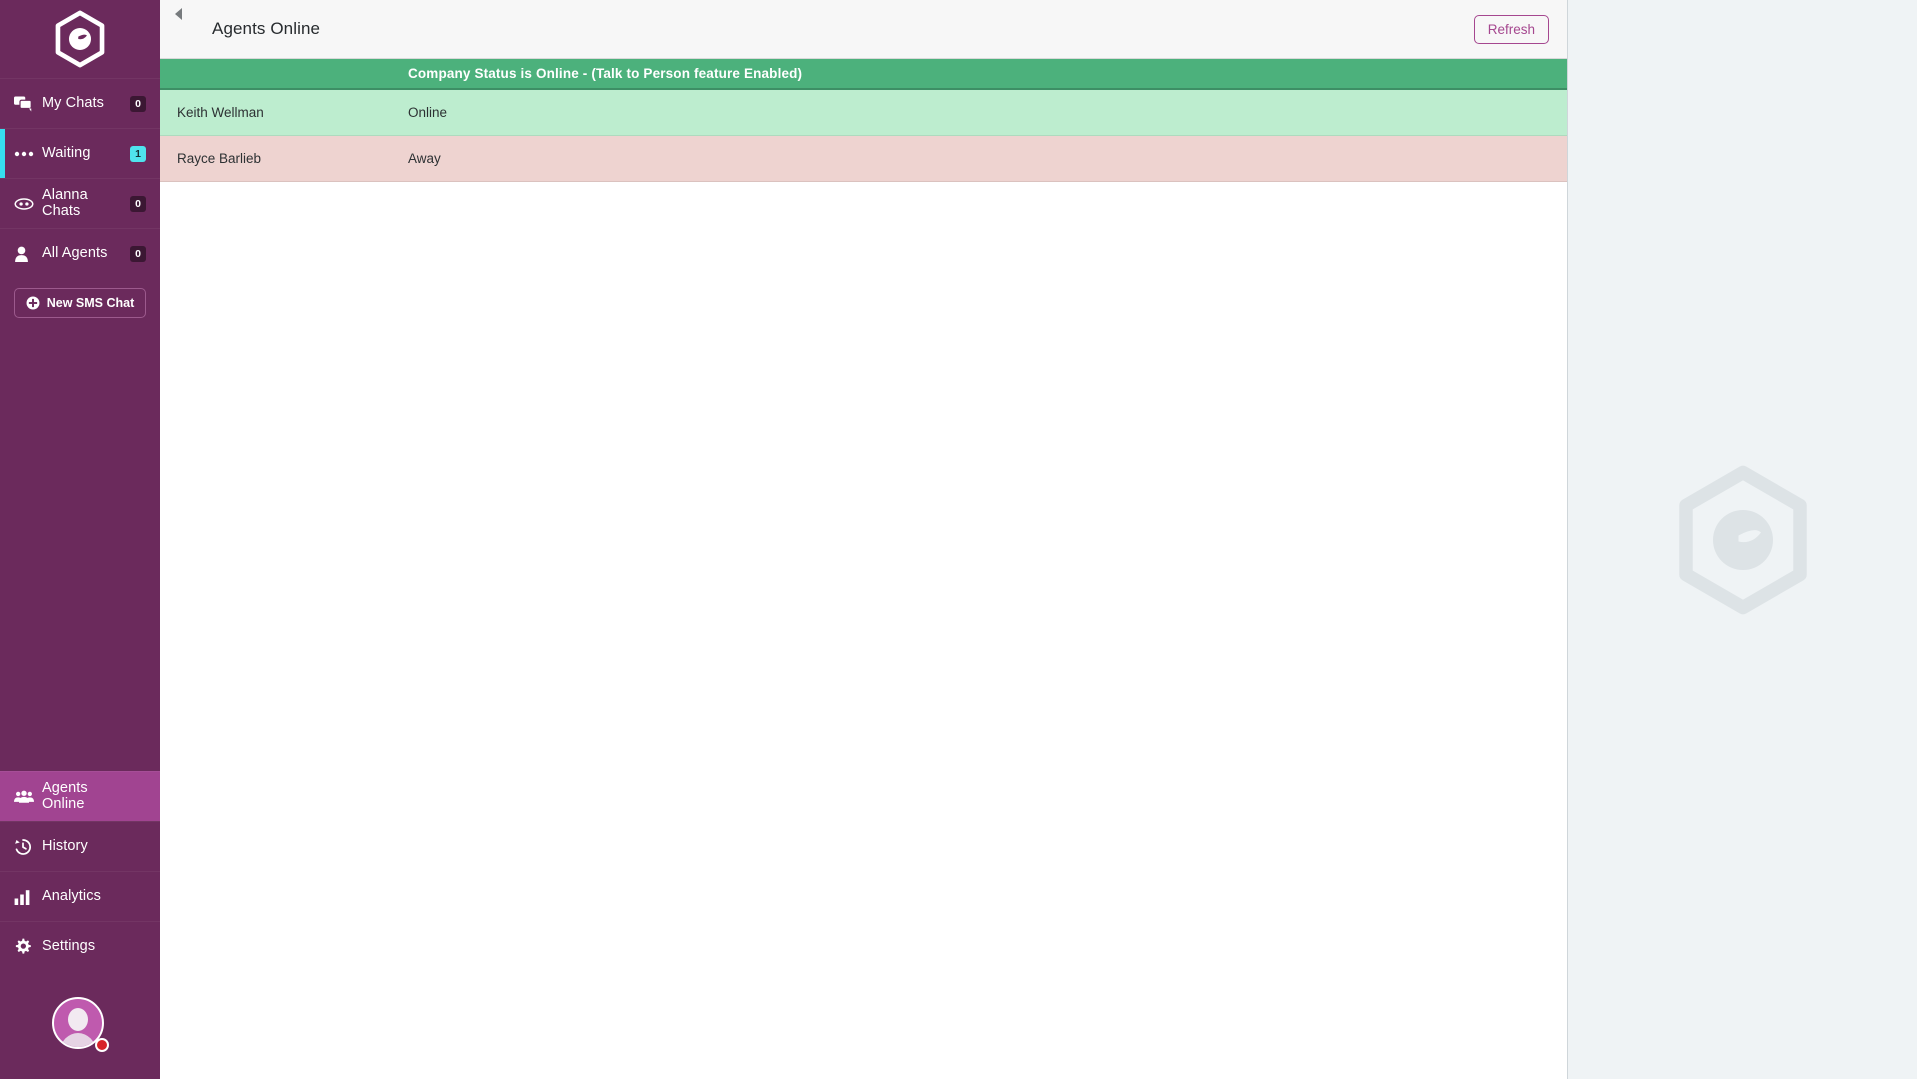 Image resolution: width=1917 pixels, height=1079 pixels. Describe the element at coordinates (78, 1019) in the screenshot. I see `avatar-head` at that location.